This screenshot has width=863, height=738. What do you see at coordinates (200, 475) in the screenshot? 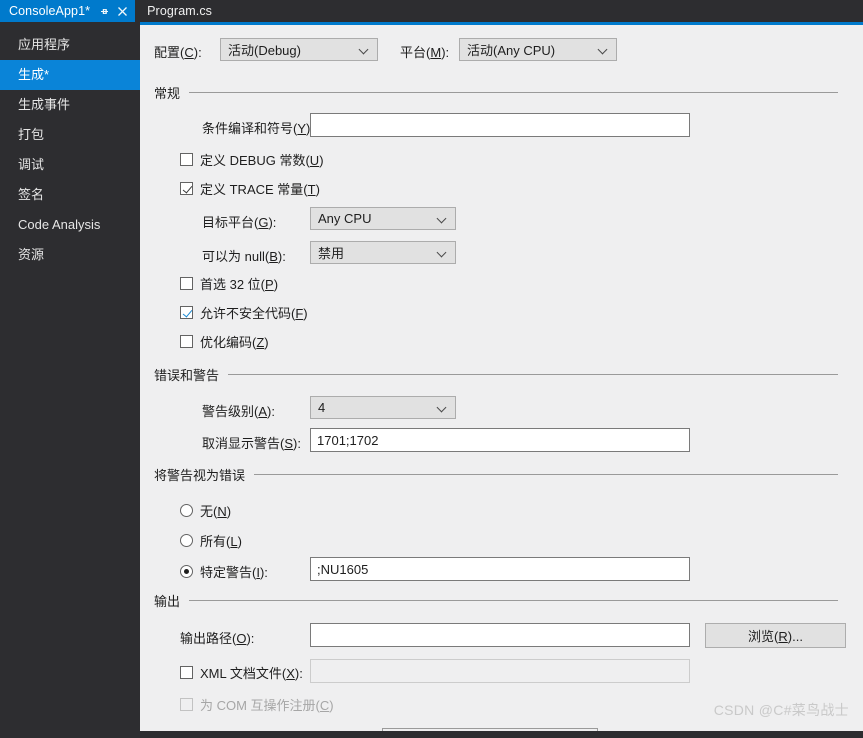
I see `treat-warnings-group-title: 将警告视为错误` at bounding box center [200, 475].